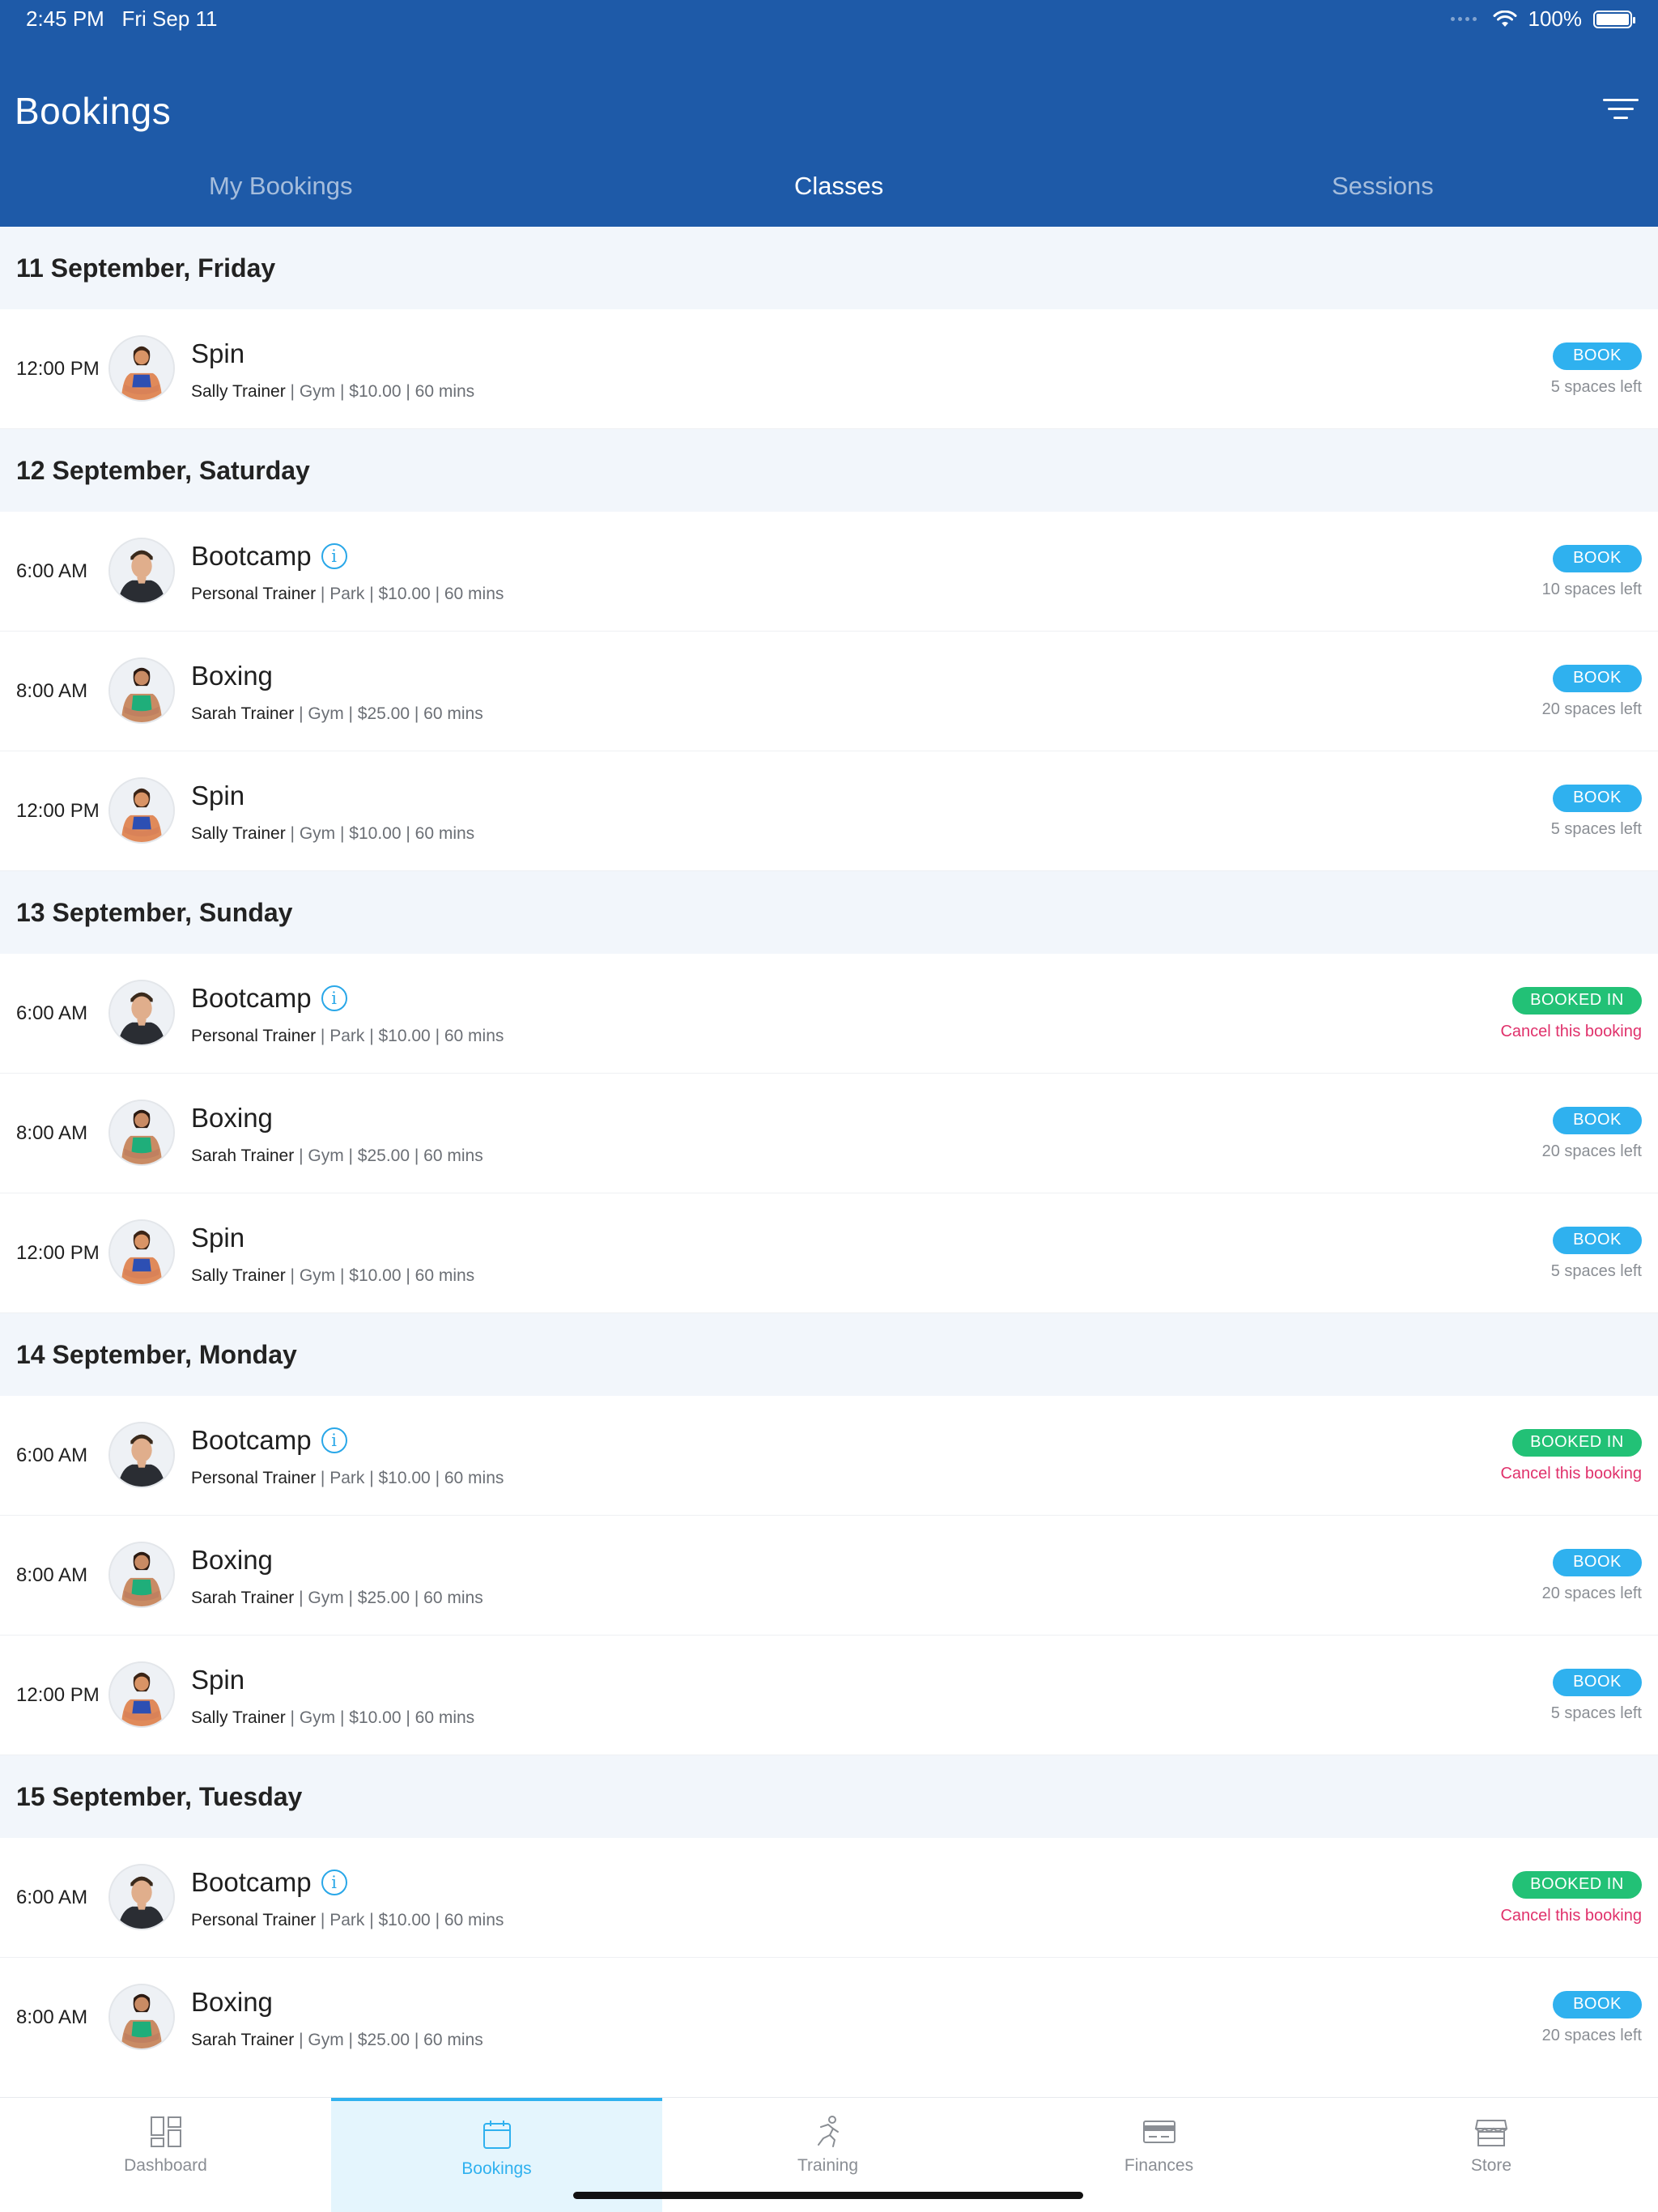 The height and width of the screenshot is (2212, 1658). Describe the element at coordinates (497, 2135) in the screenshot. I see `calendar-icon` at that location.